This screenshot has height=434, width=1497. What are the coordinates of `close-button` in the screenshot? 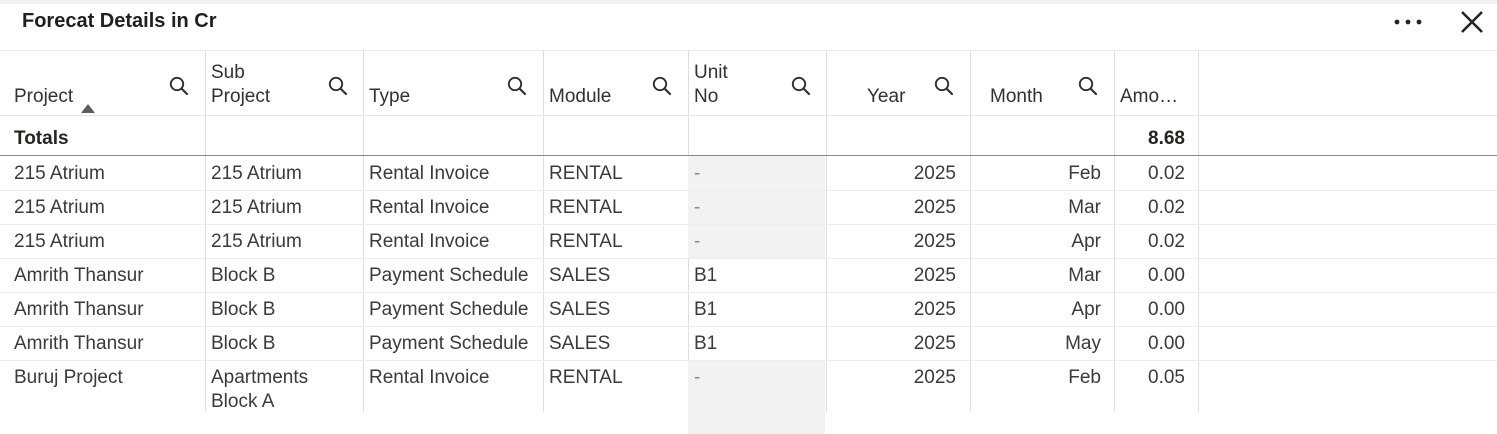 It's located at (1472, 22).